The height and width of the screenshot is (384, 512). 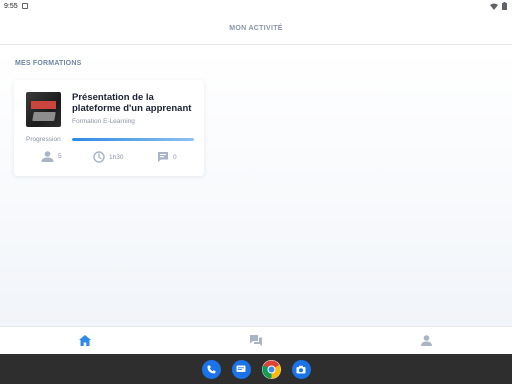 What do you see at coordinates (175, 157) in the screenshot?
I see `comments-count: 0` at bounding box center [175, 157].